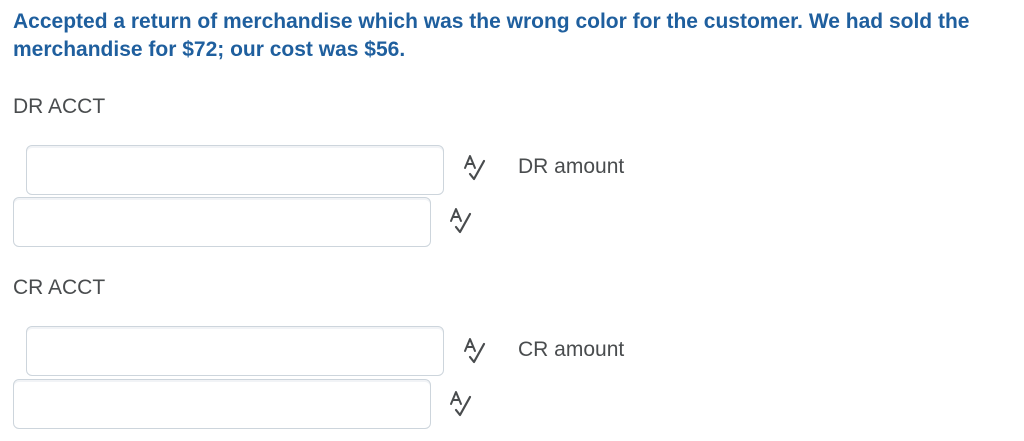  What do you see at coordinates (222, 404) in the screenshot?
I see `cr-amount-input` at bounding box center [222, 404].